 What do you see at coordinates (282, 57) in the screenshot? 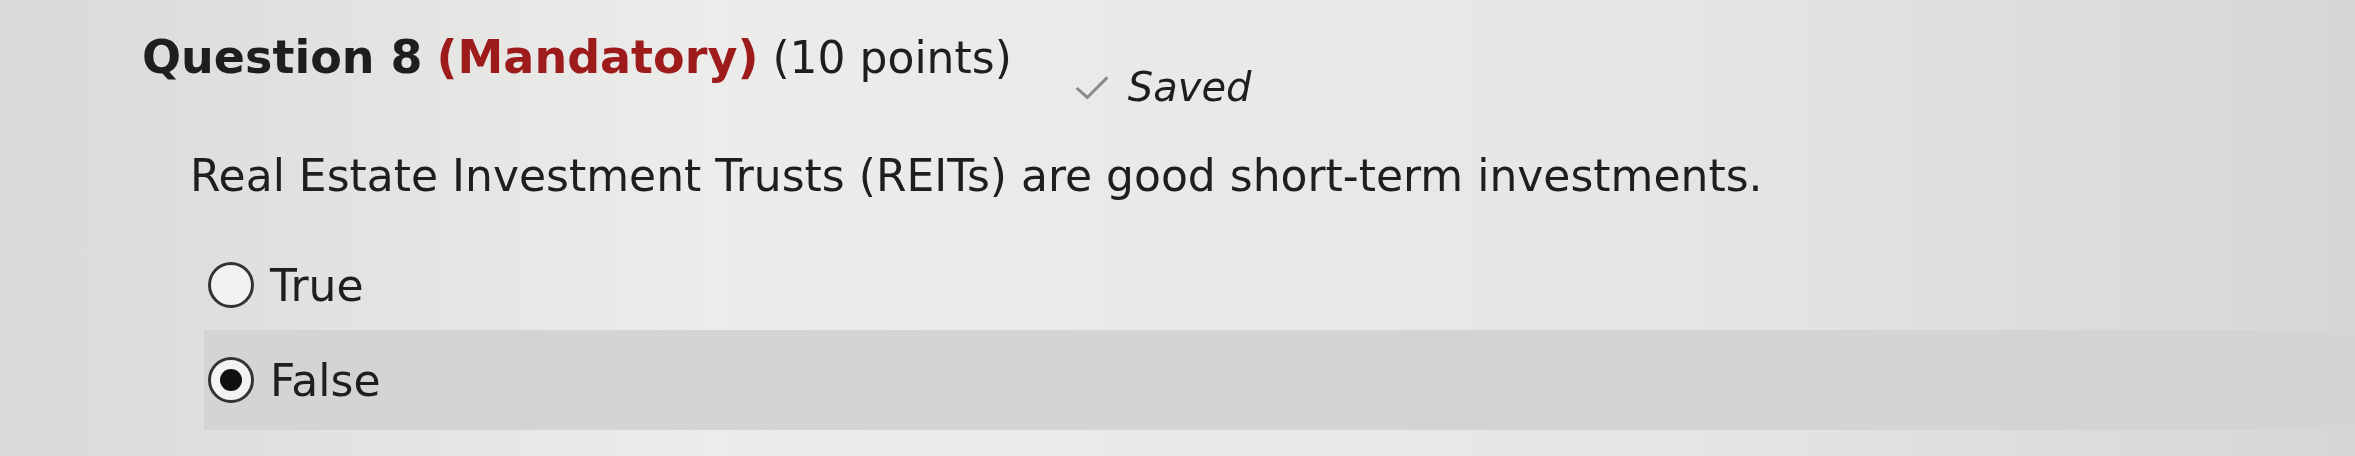
I see `question-title: Question 8` at bounding box center [282, 57].